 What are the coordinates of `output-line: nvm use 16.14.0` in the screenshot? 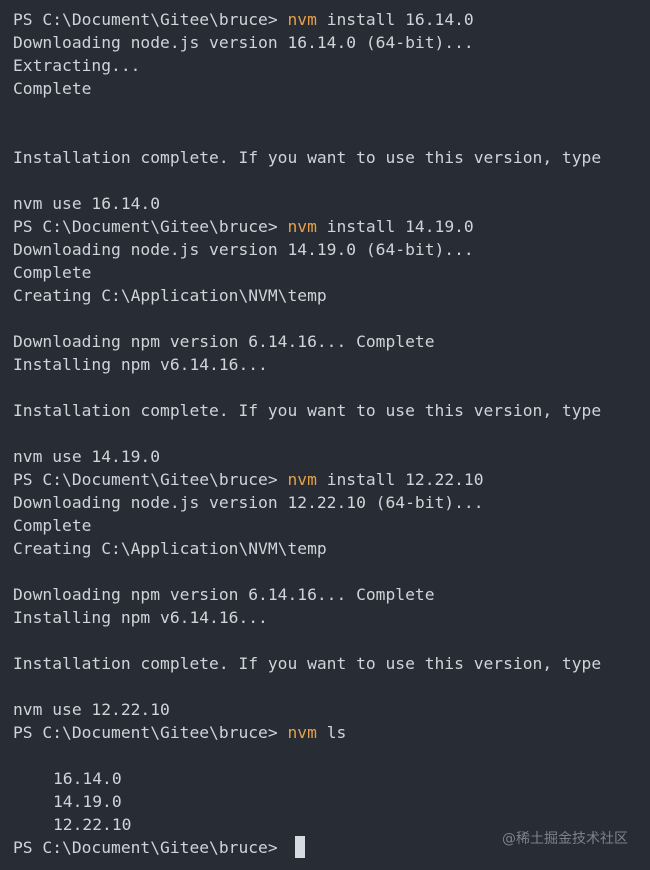 It's located at (87, 203).